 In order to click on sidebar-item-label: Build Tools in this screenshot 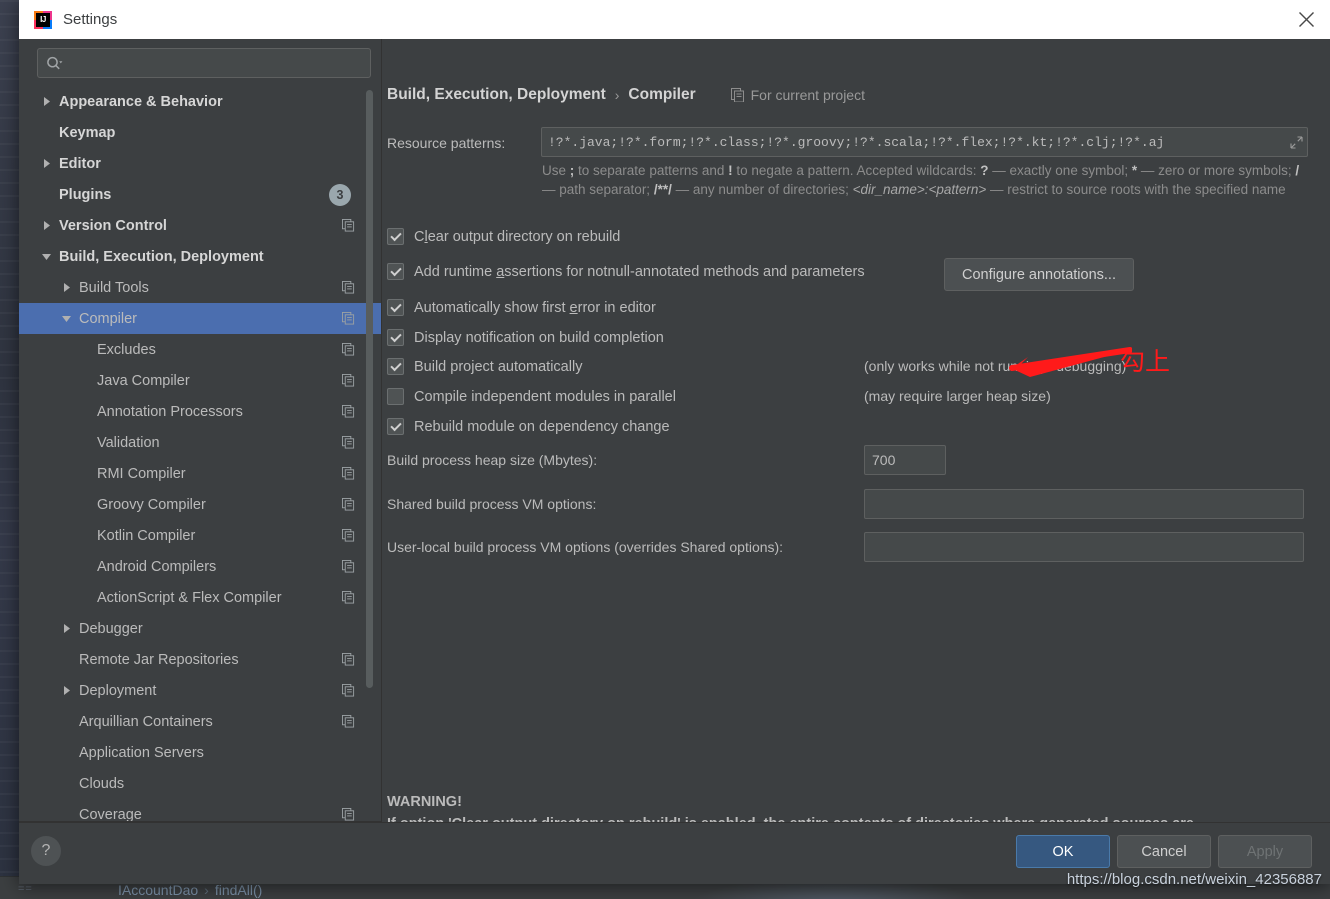, I will do `click(114, 287)`.